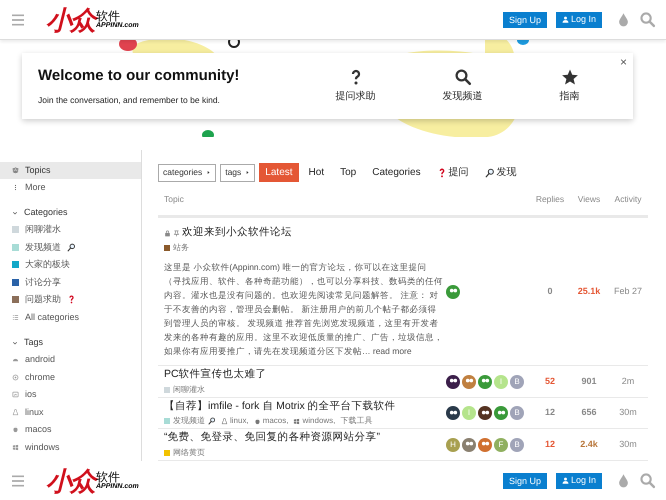  What do you see at coordinates (500, 172) in the screenshot?
I see `nav-tab: 发现` at bounding box center [500, 172].